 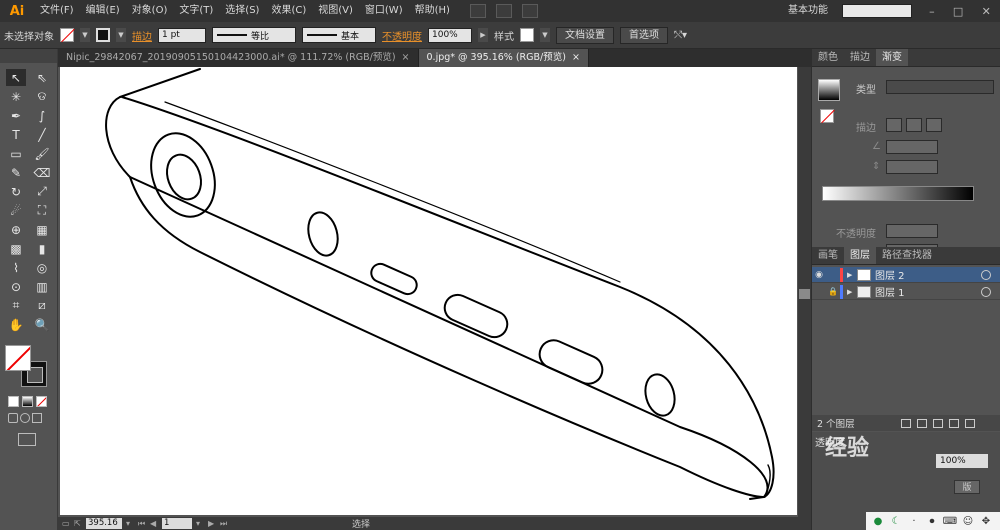 I want to click on tray-user-icon: ☺, so click(x=968, y=521).